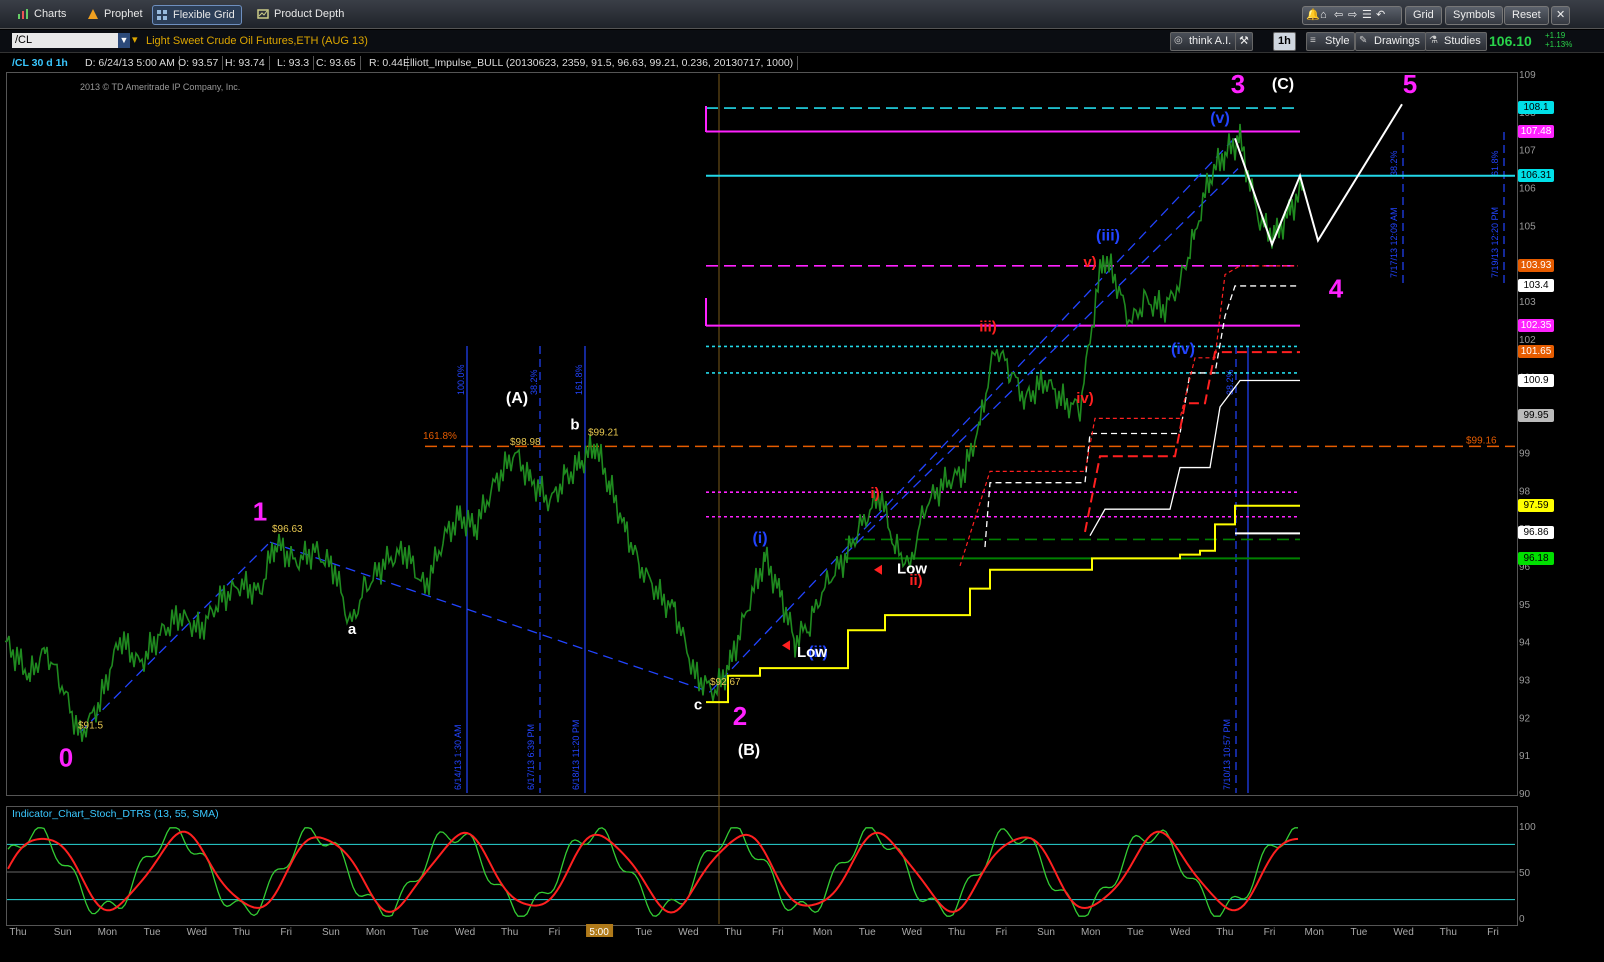 The image size is (1604, 962). I want to click on price-tag: 99.95, so click(1536, 416).